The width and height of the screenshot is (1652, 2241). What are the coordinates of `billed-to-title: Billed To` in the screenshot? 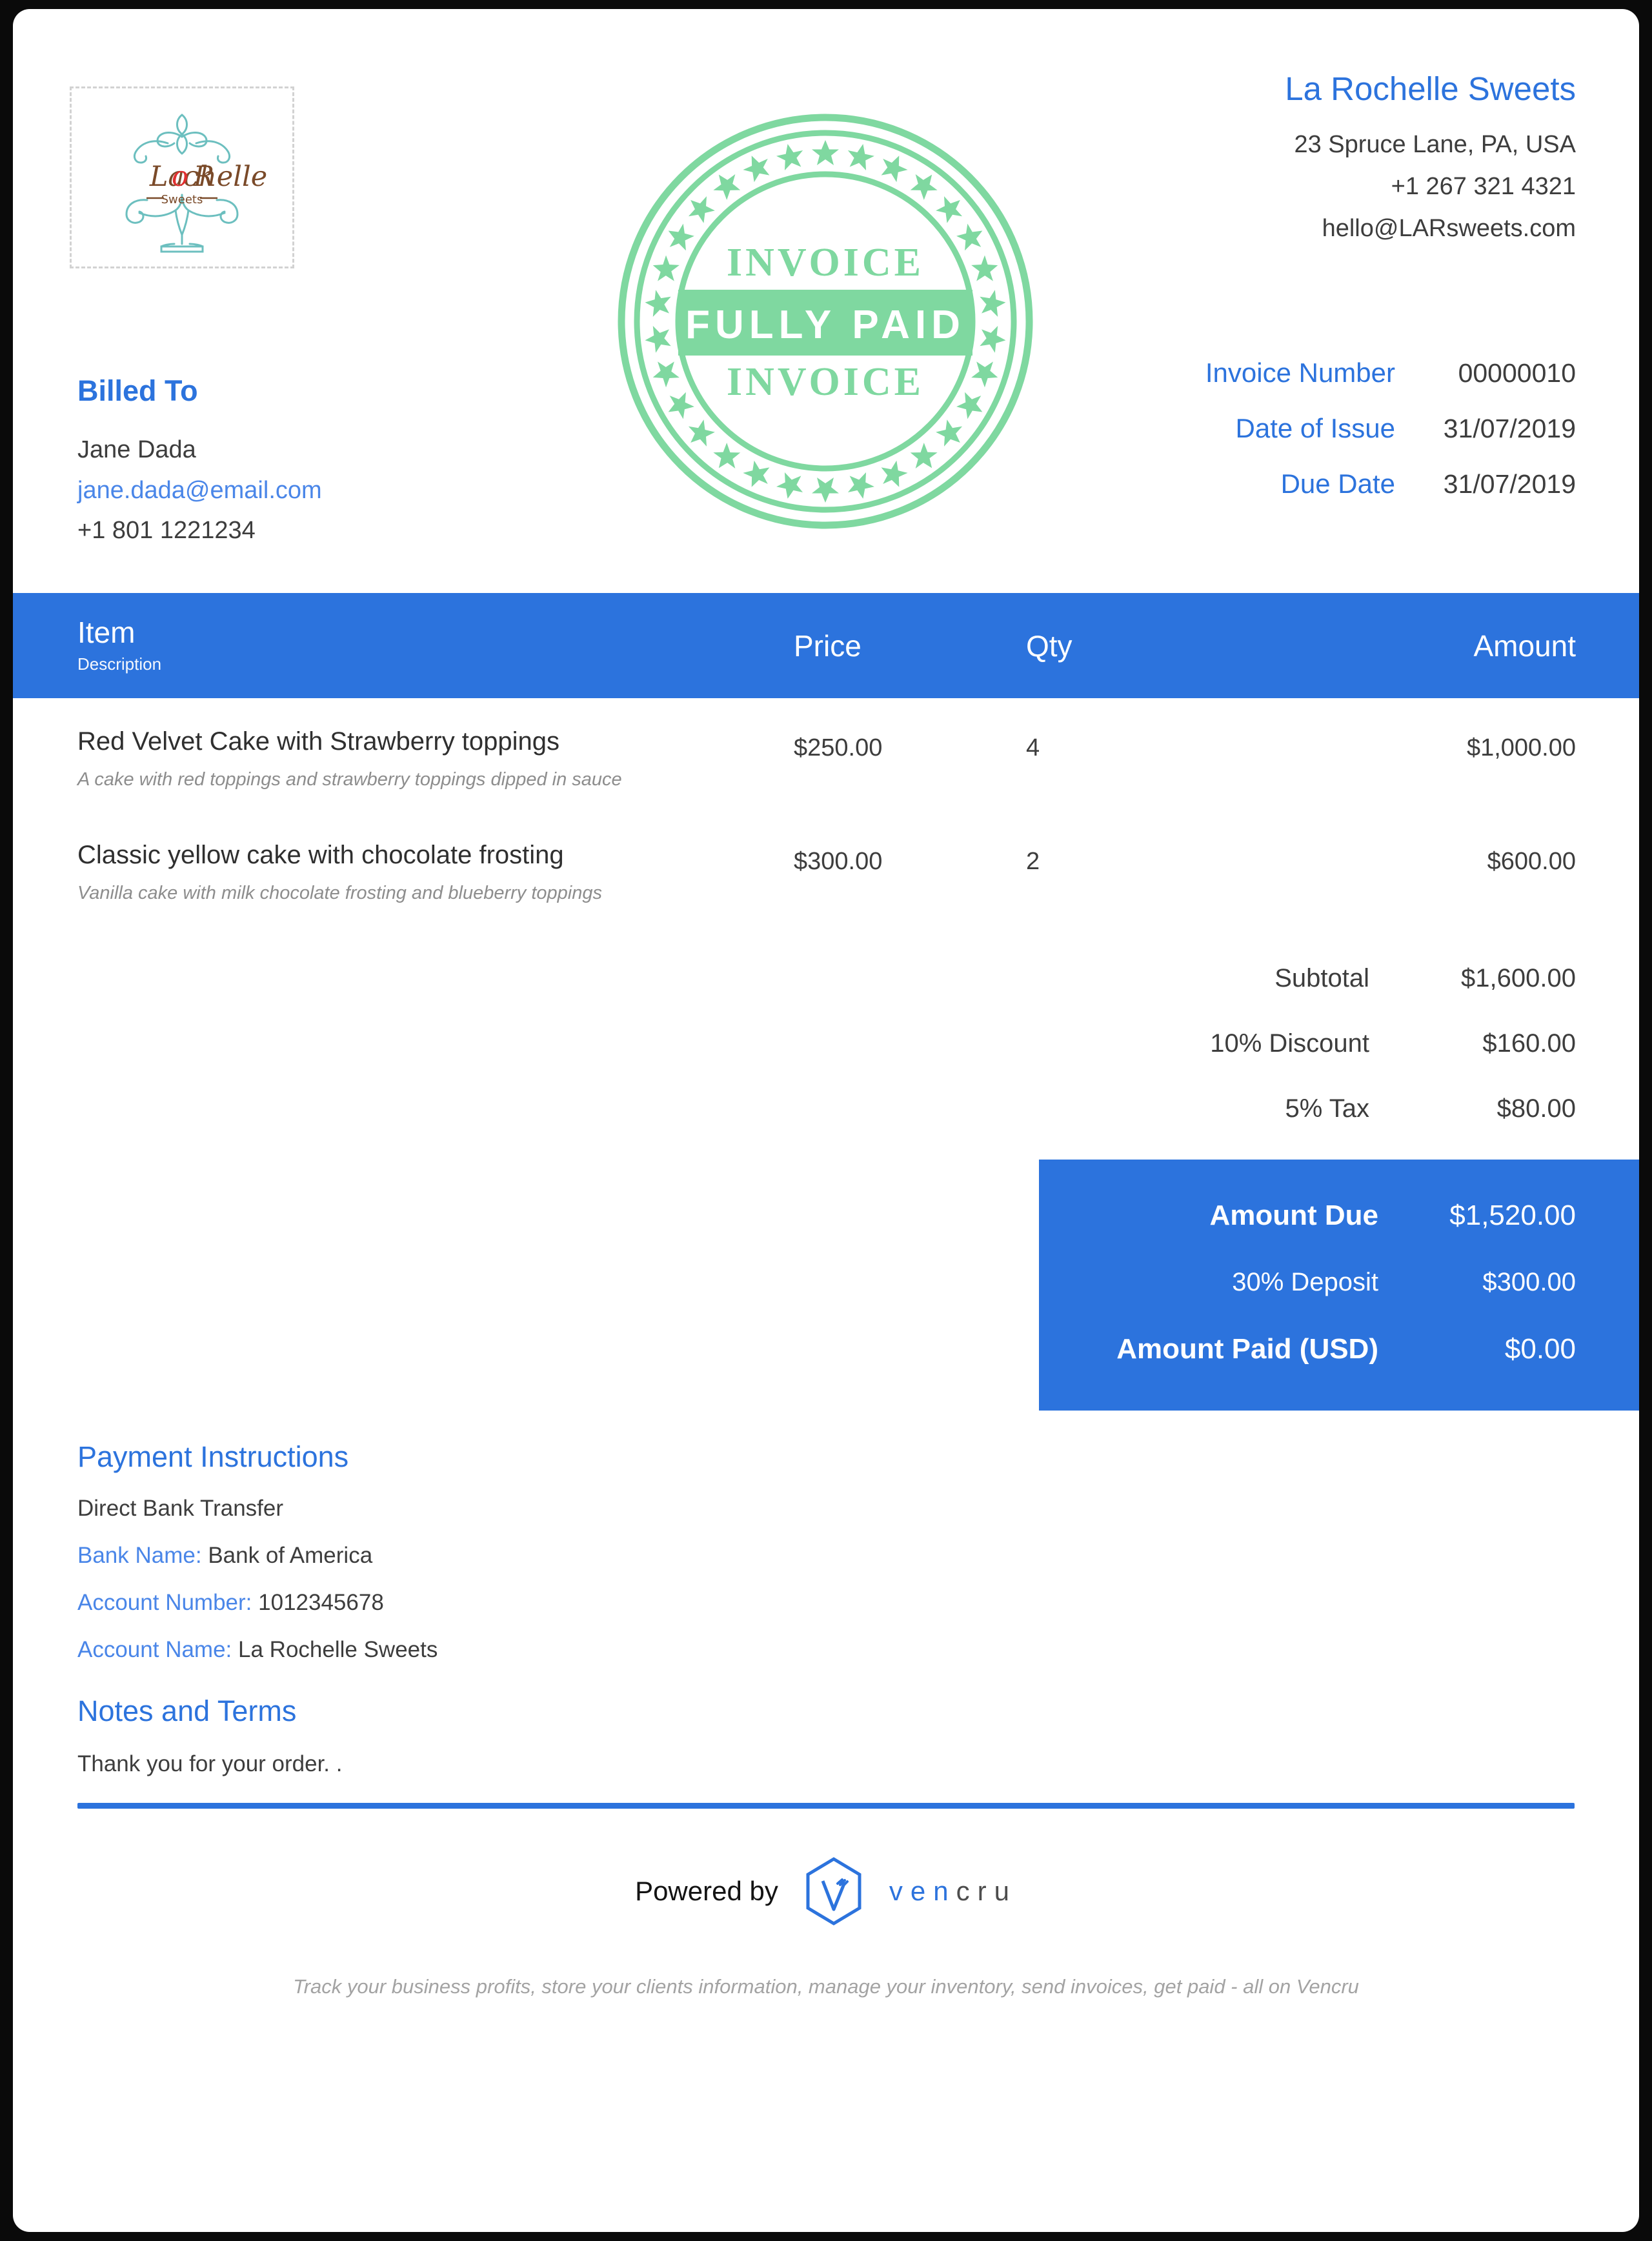 It's located at (137, 390).